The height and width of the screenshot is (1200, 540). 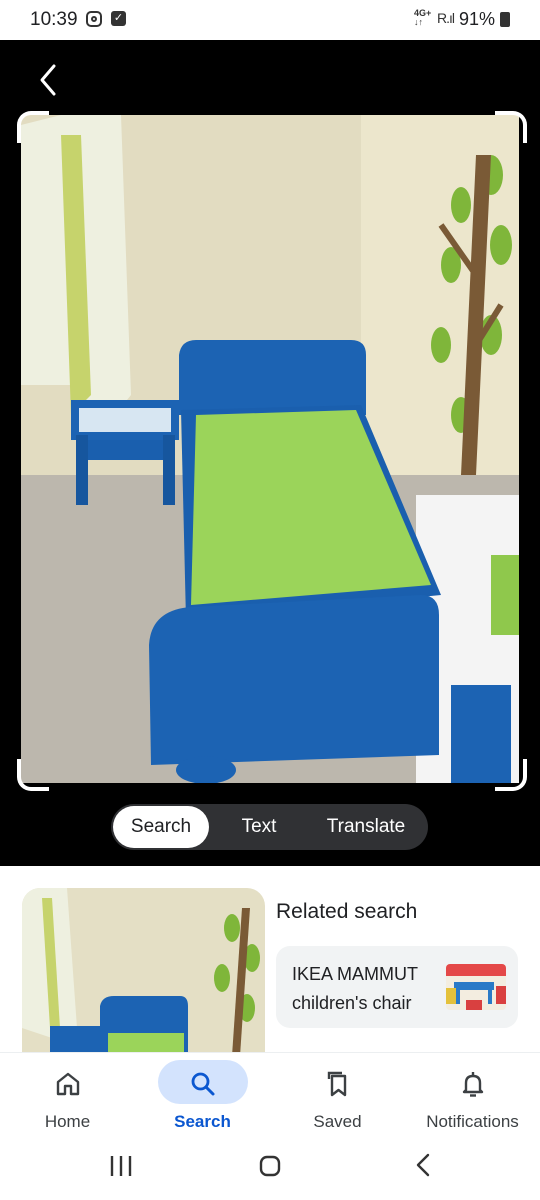 What do you see at coordinates (337, 1121) in the screenshot?
I see `nav-saved-label: Saved` at bounding box center [337, 1121].